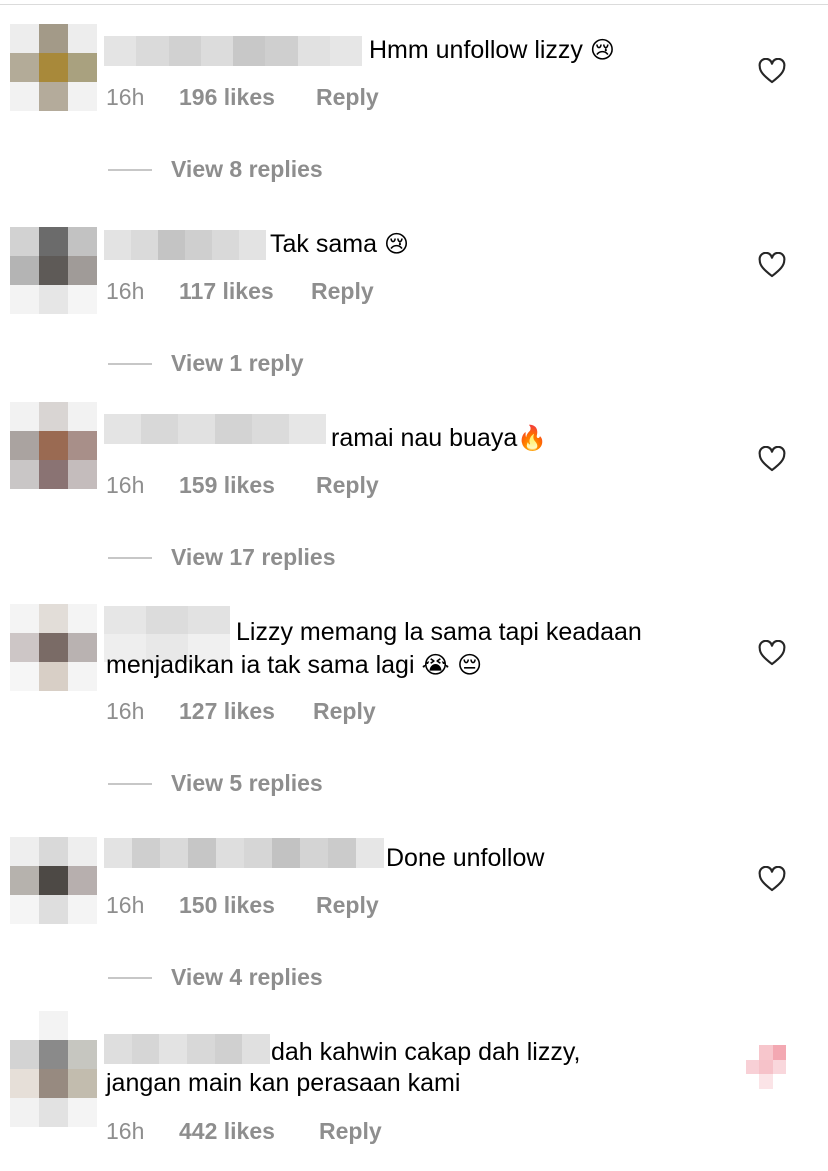 This screenshot has height=1171, width=828. Describe the element at coordinates (766, 1067) in the screenshot. I see `liked-heart-icon` at that location.